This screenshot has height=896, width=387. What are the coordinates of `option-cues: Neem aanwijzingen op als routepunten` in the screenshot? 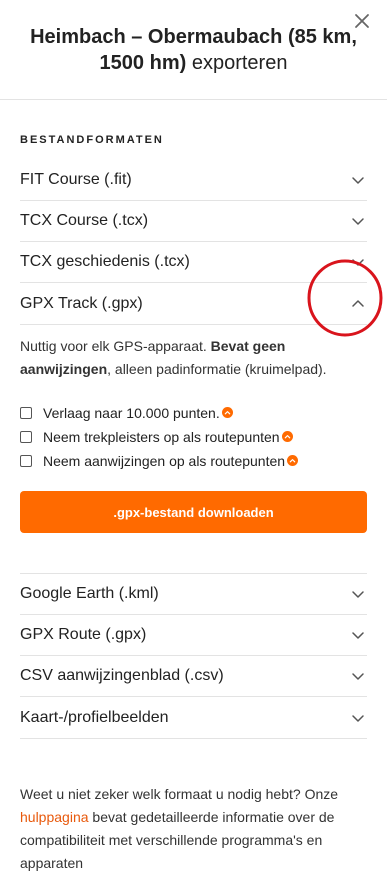 It's located at (193, 461).